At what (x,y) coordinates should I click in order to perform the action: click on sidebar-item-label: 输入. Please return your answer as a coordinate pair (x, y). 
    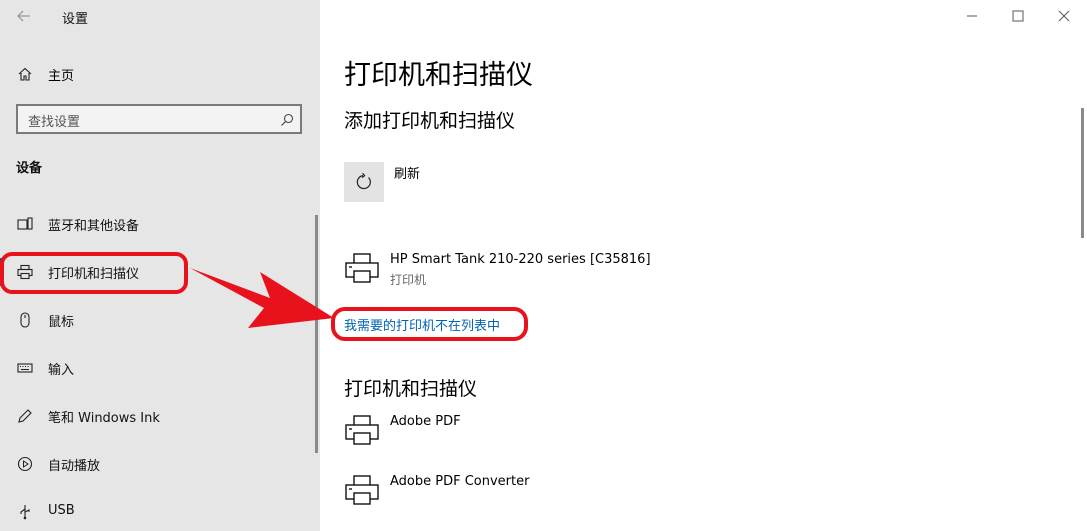
    Looking at the image, I should click on (61, 370).